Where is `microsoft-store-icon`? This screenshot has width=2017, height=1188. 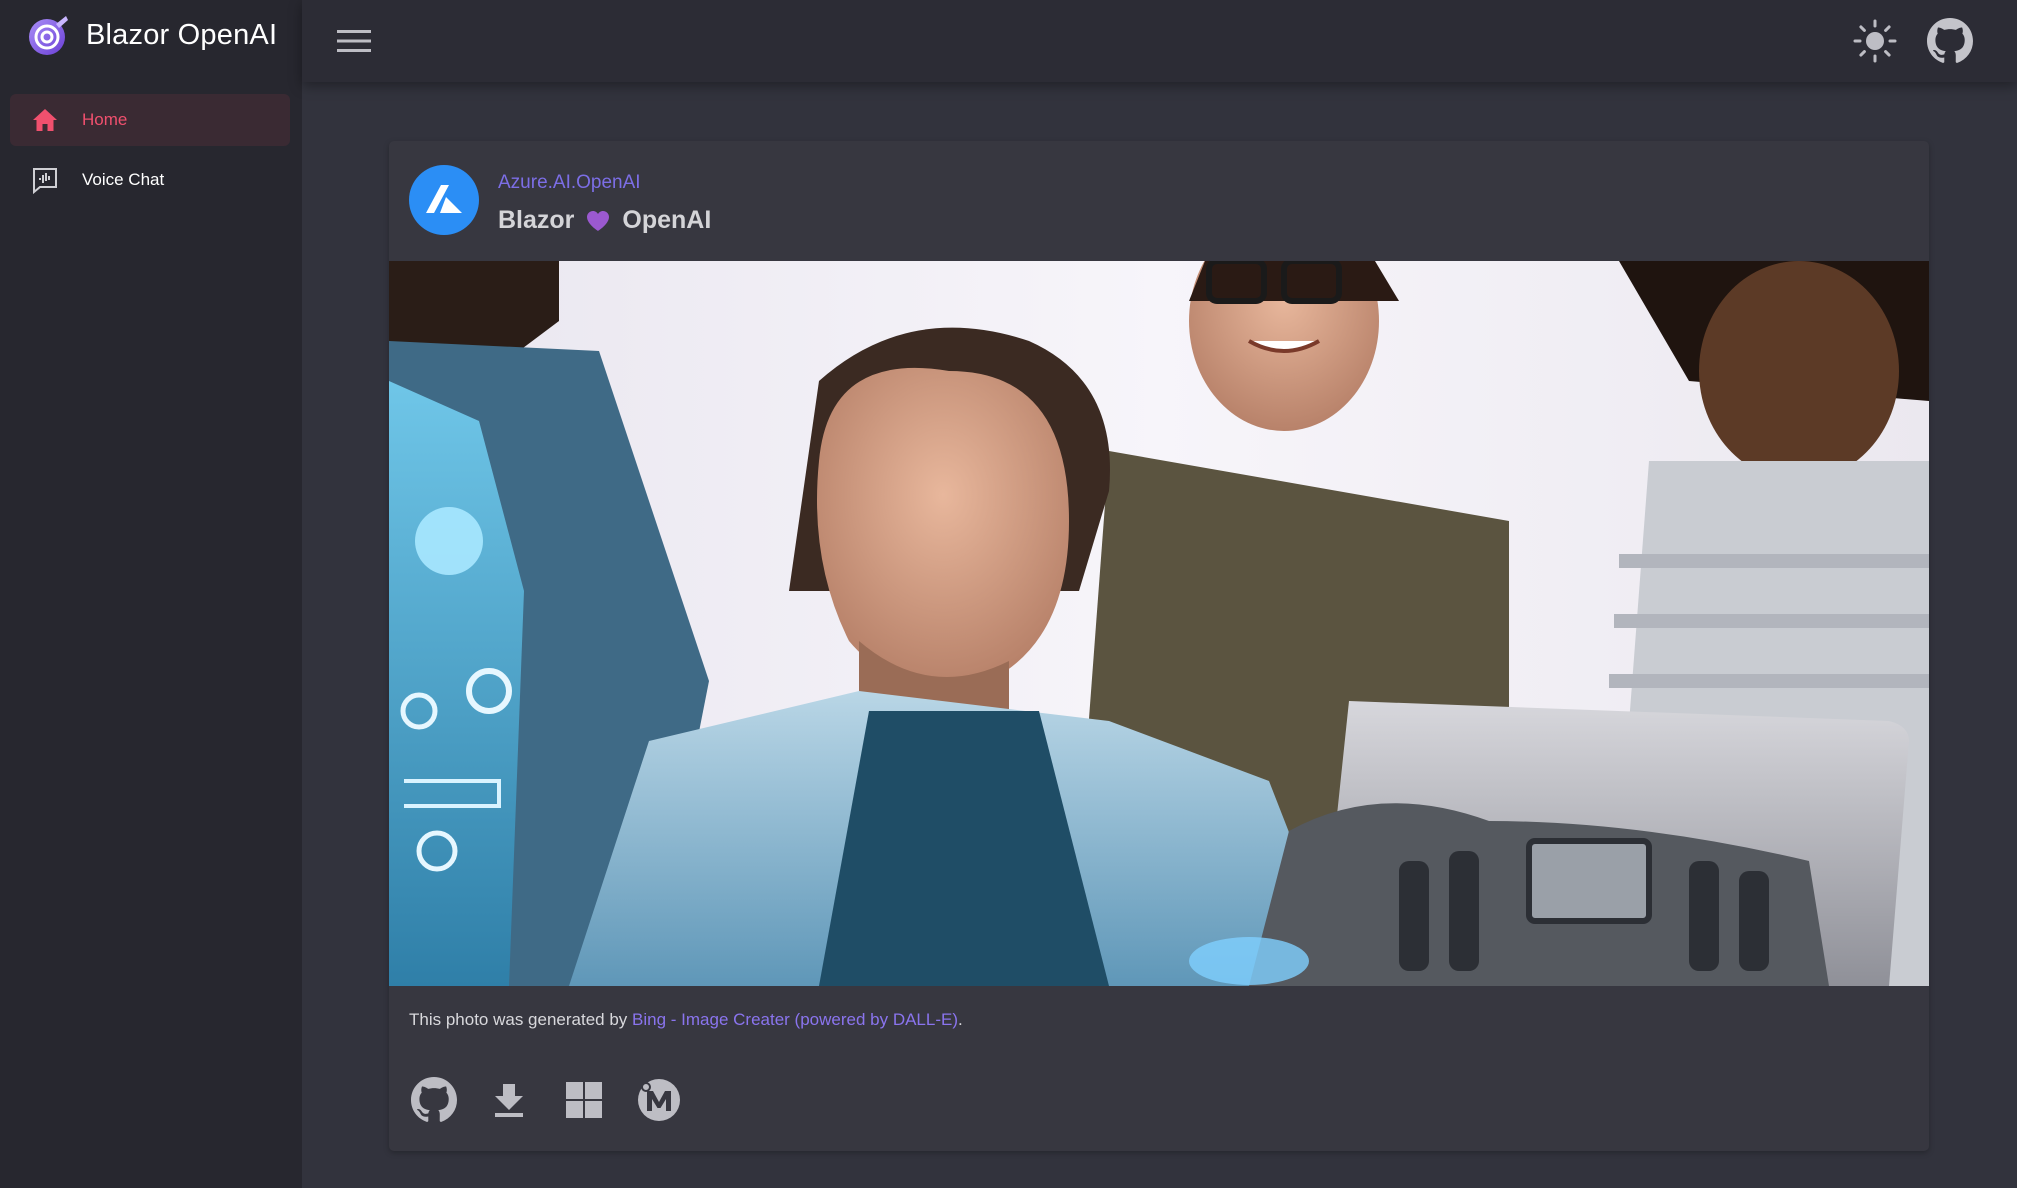
microsoft-store-icon is located at coordinates (658, 1099).